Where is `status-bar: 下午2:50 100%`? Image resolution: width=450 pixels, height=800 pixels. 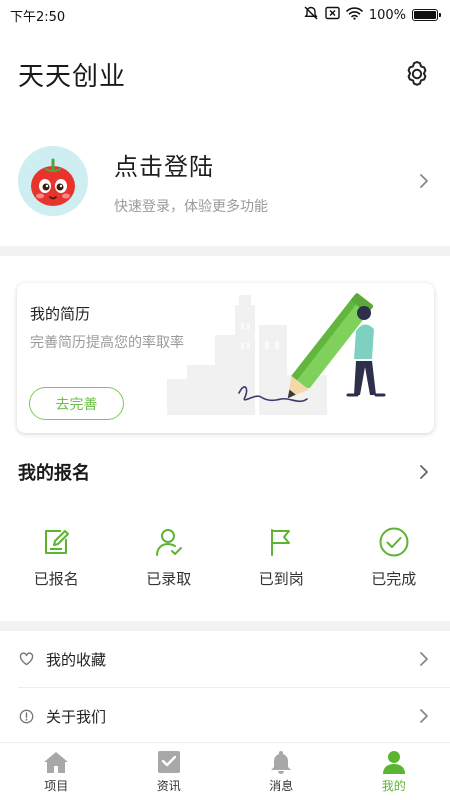 status-bar: 下午2:50 100% is located at coordinates (225, 15).